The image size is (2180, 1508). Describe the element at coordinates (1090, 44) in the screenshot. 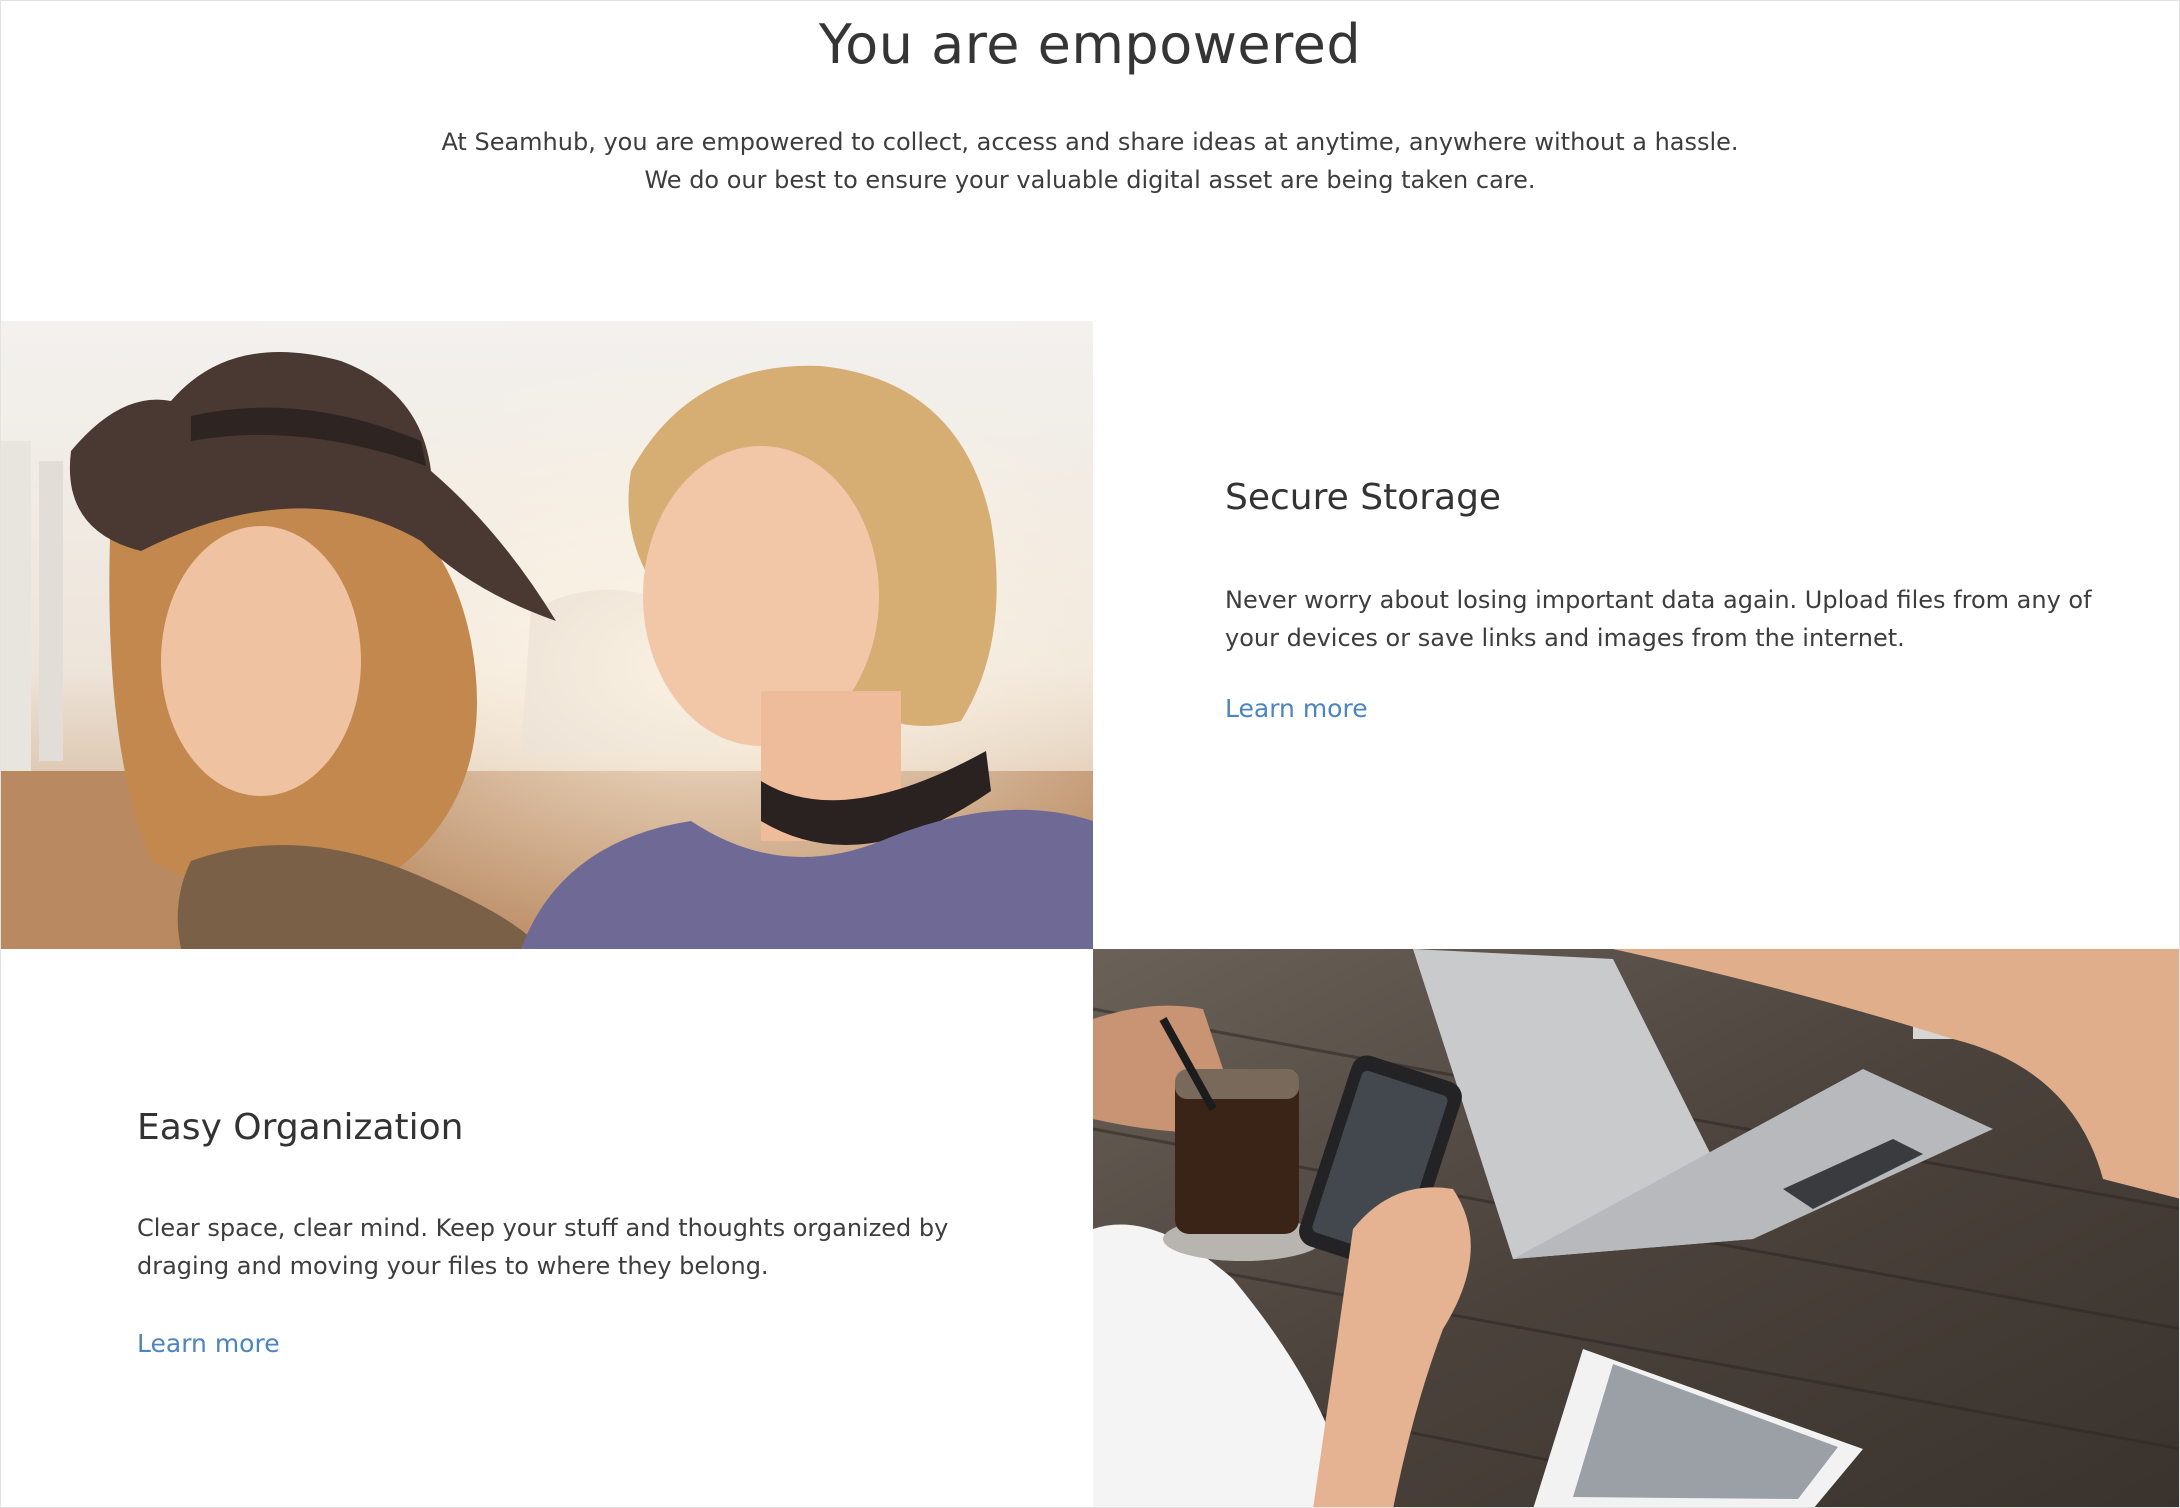

I see `page-title: You are empowered` at that location.